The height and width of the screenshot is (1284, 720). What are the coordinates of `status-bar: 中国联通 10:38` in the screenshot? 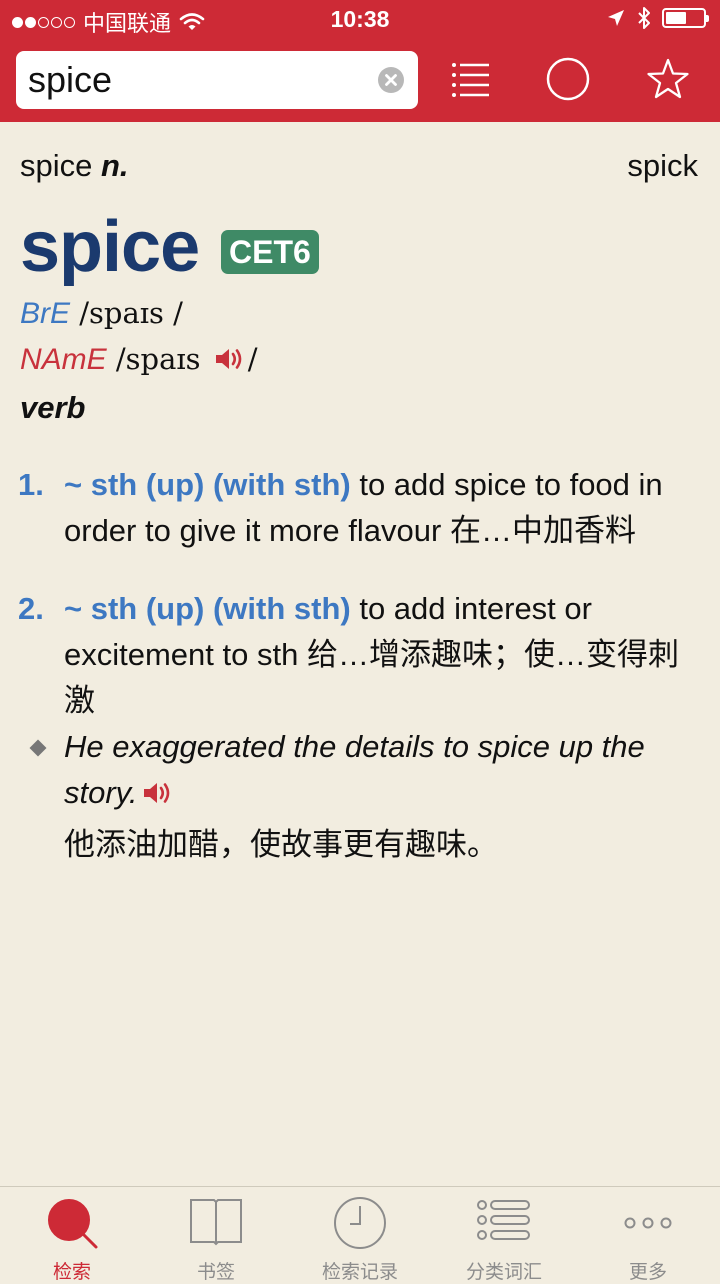 It's located at (360, 20).